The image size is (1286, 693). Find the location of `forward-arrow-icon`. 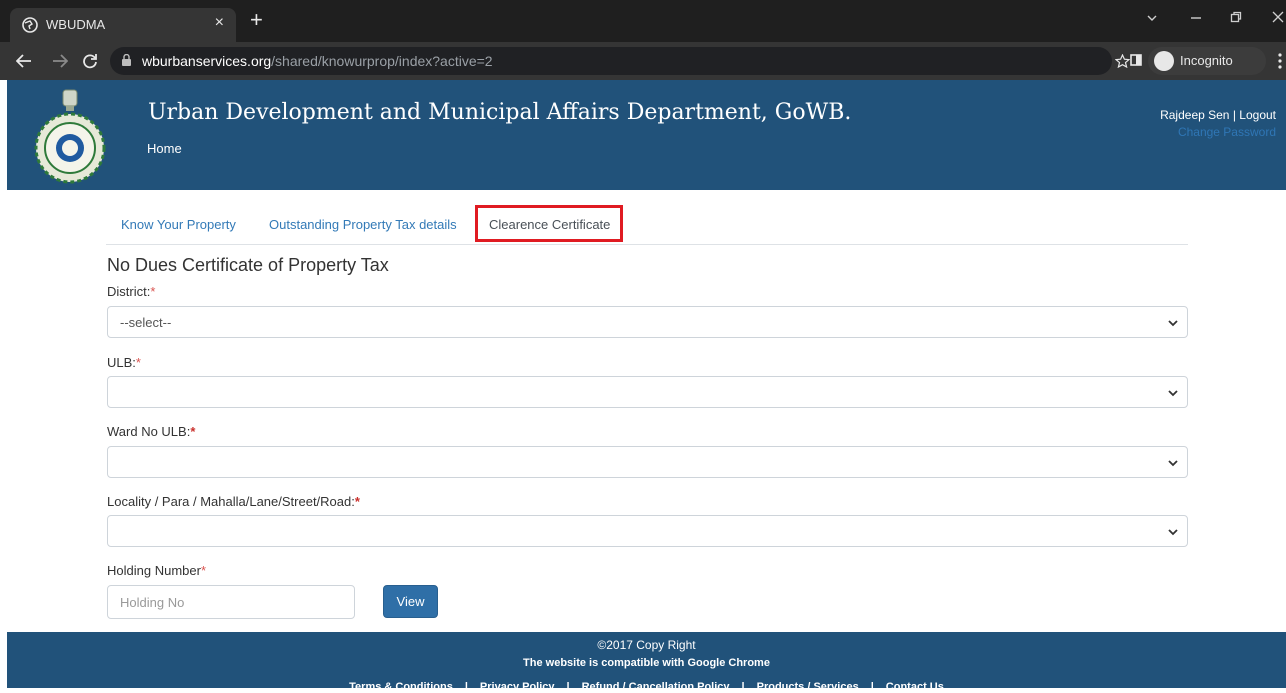

forward-arrow-icon is located at coordinates (60, 61).